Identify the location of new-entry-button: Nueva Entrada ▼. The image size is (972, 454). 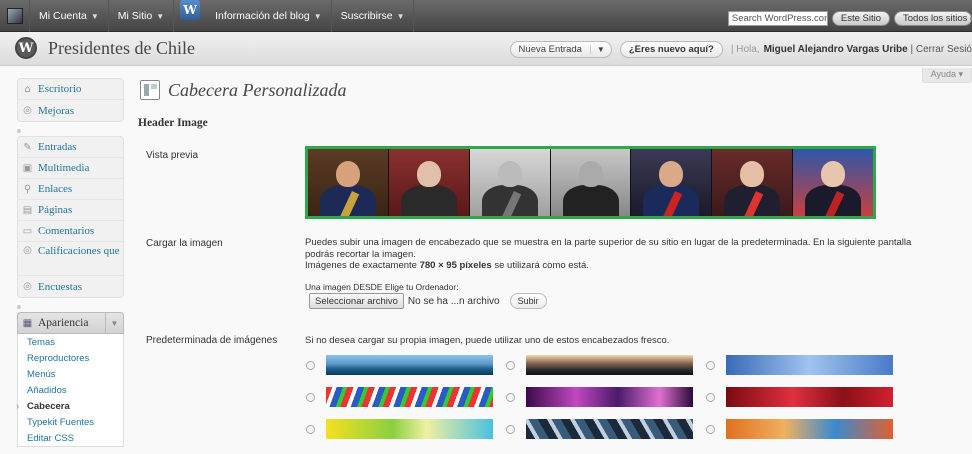
(560, 49).